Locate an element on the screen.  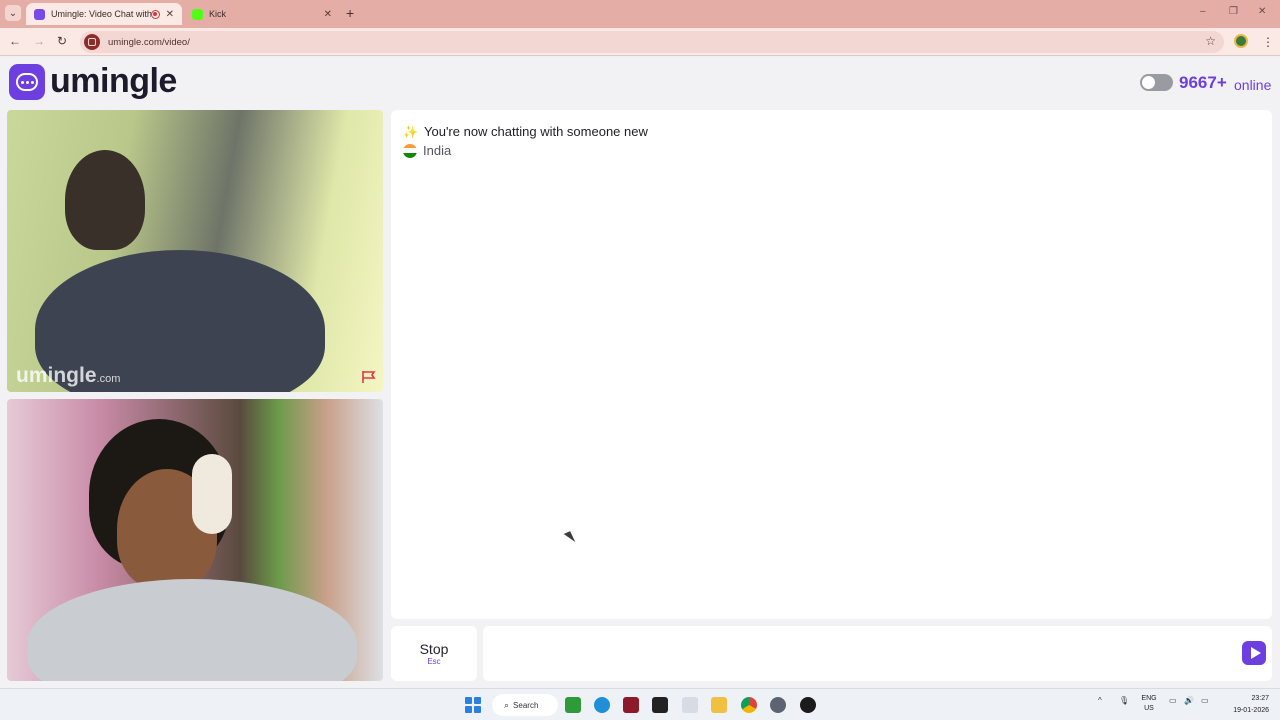
start-button is located at coordinates (473, 705).